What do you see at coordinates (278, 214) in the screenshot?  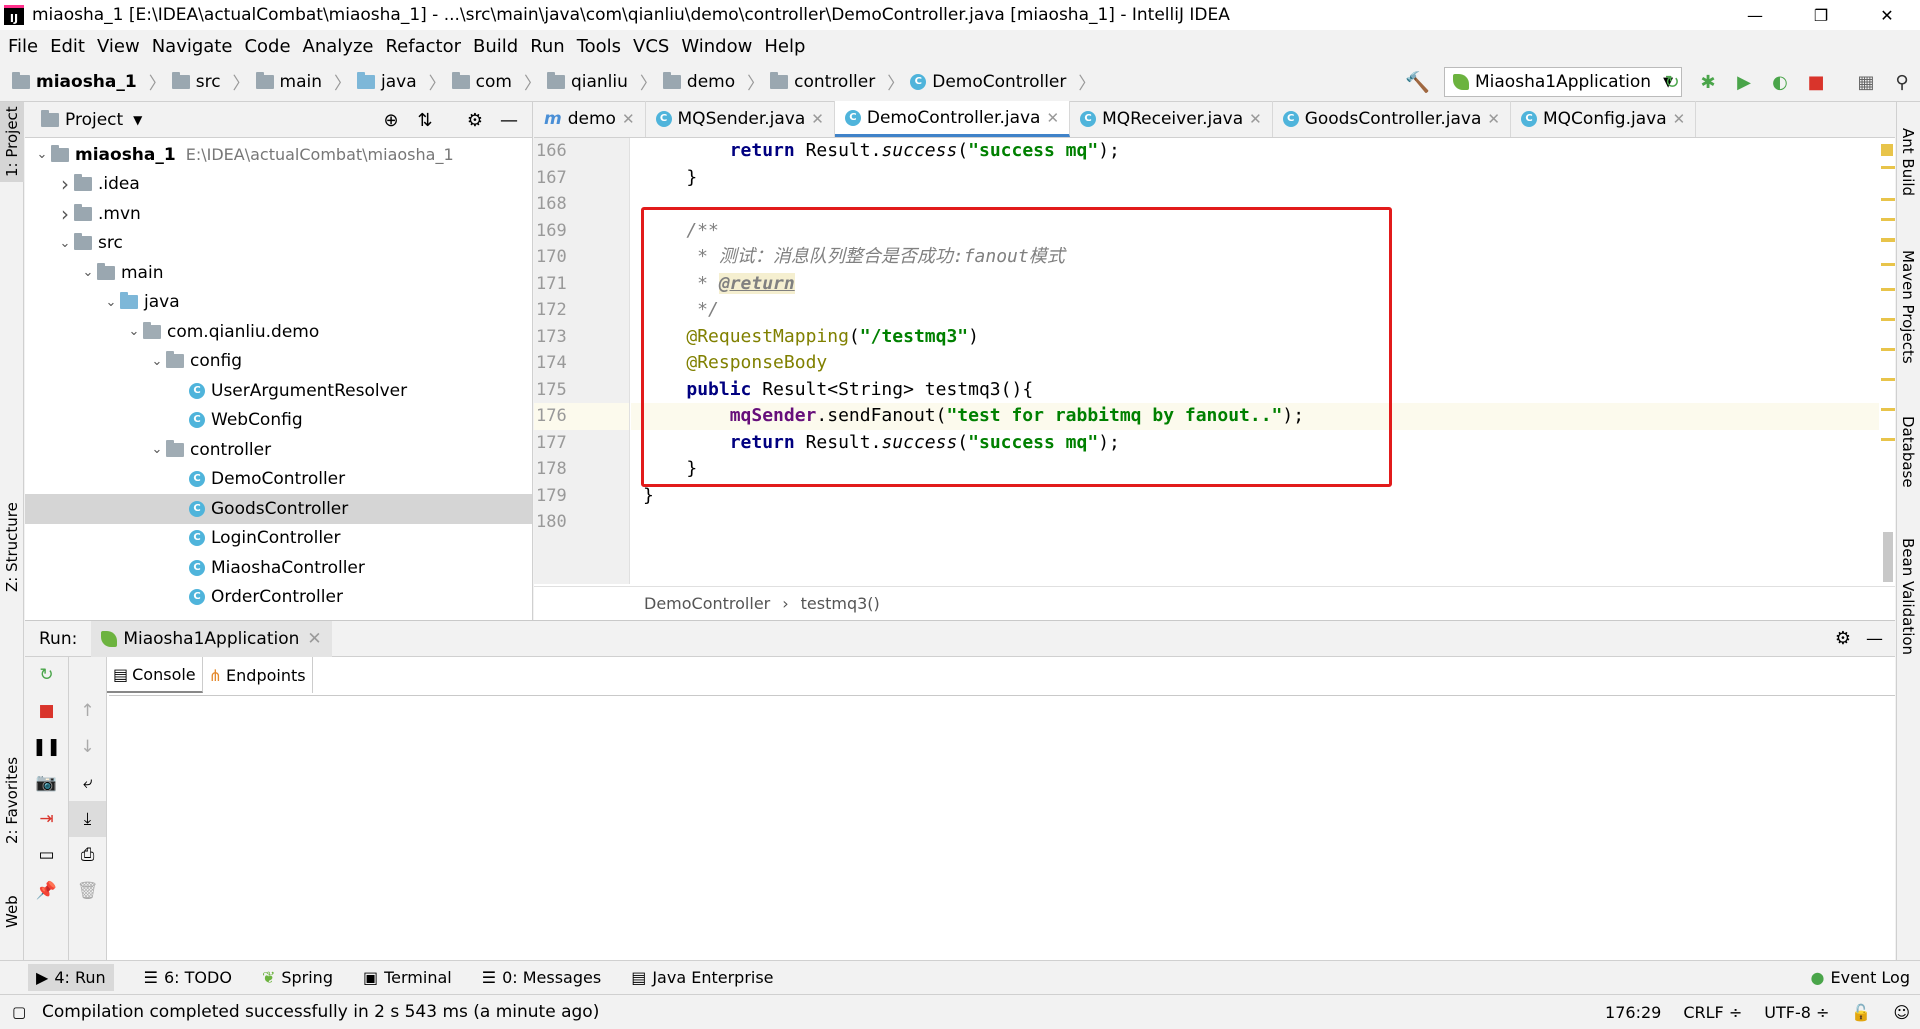 I see `tree-node: › .mvn` at bounding box center [278, 214].